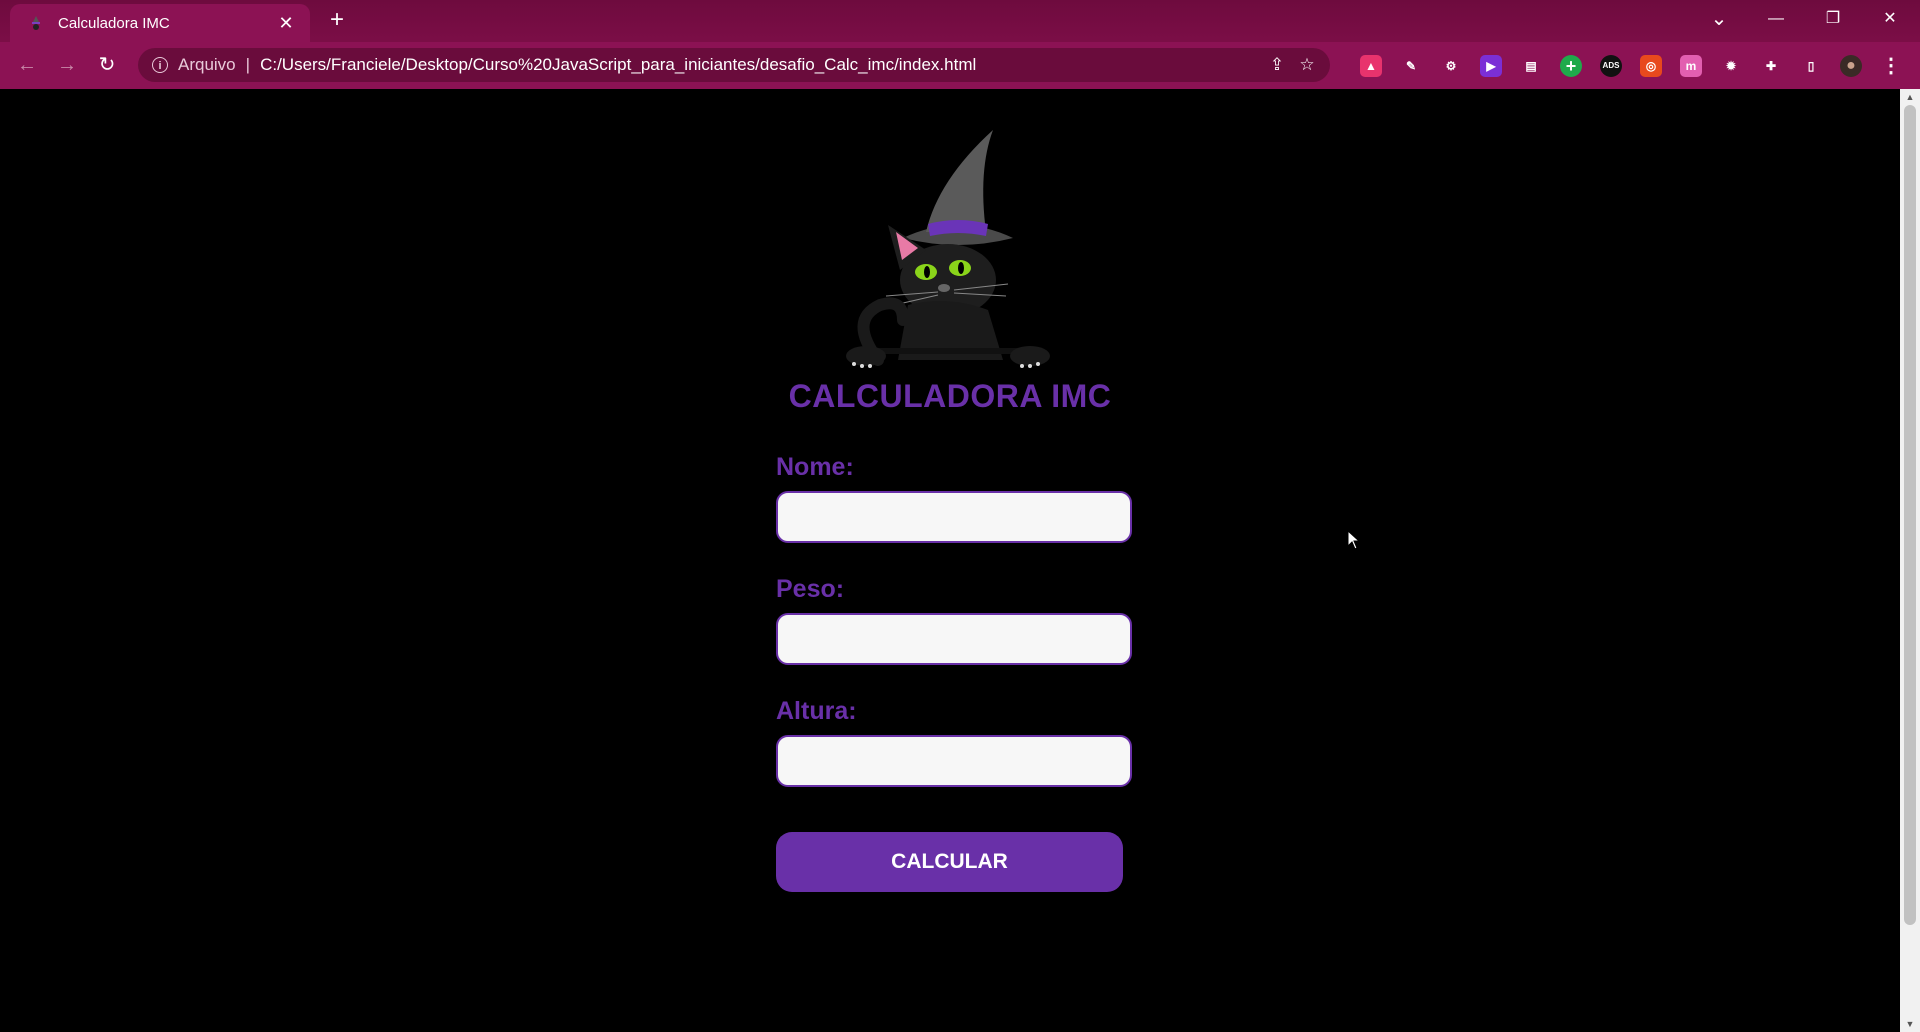 The image size is (1920, 1032). What do you see at coordinates (1771, 66) in the screenshot?
I see `puzzle-icon: ✚` at bounding box center [1771, 66].